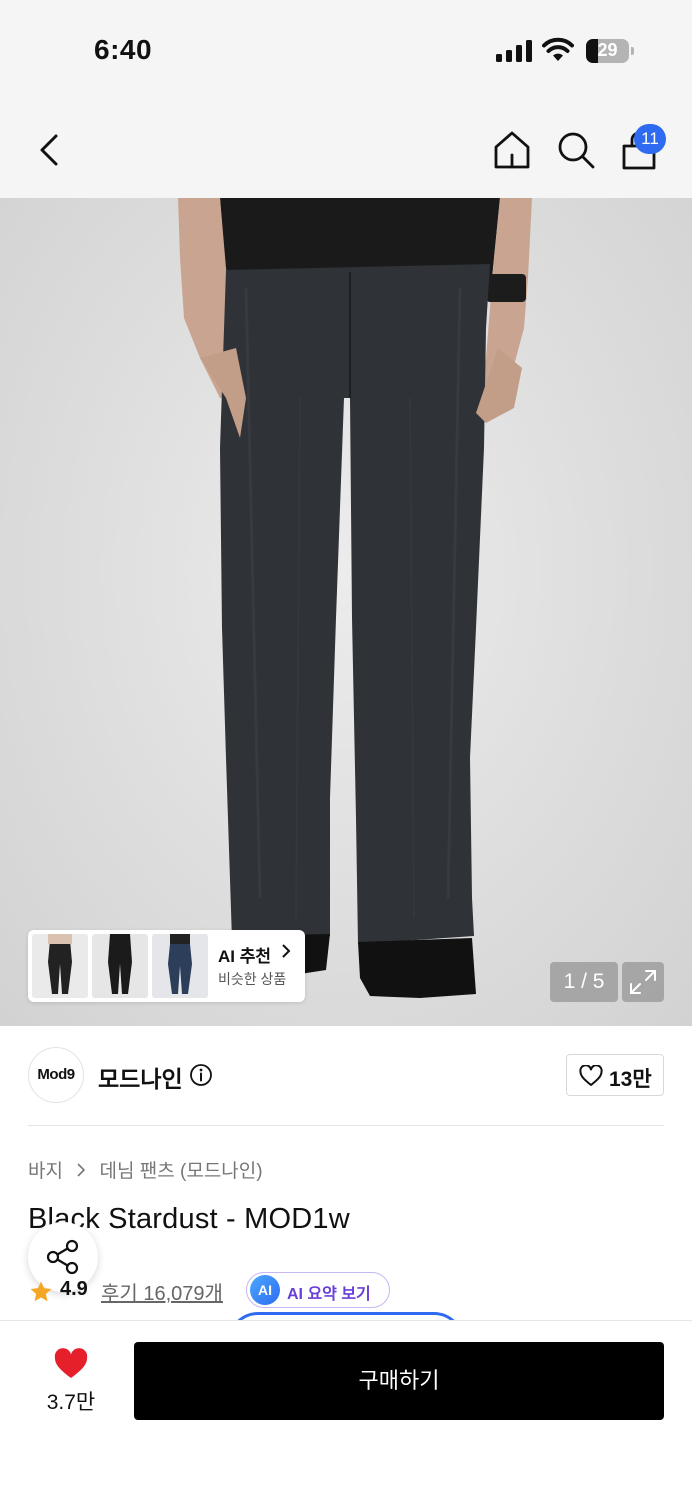 The image size is (692, 1500). Describe the element at coordinates (265, 1290) in the screenshot. I see `ai-badge-icon: AI` at that location.